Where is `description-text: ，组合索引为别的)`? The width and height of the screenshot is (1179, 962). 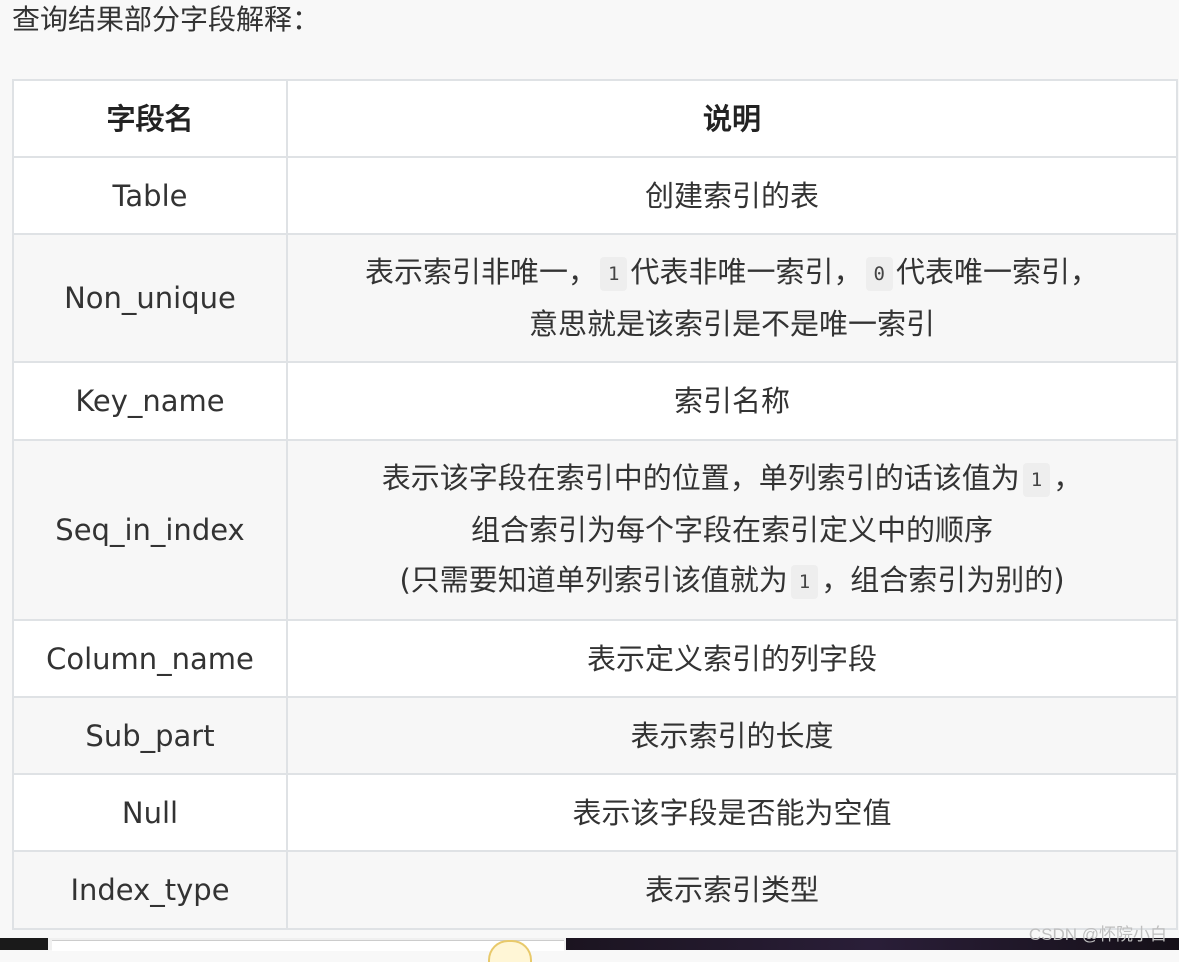 description-text: ，组合索引为别的) is located at coordinates (943, 580).